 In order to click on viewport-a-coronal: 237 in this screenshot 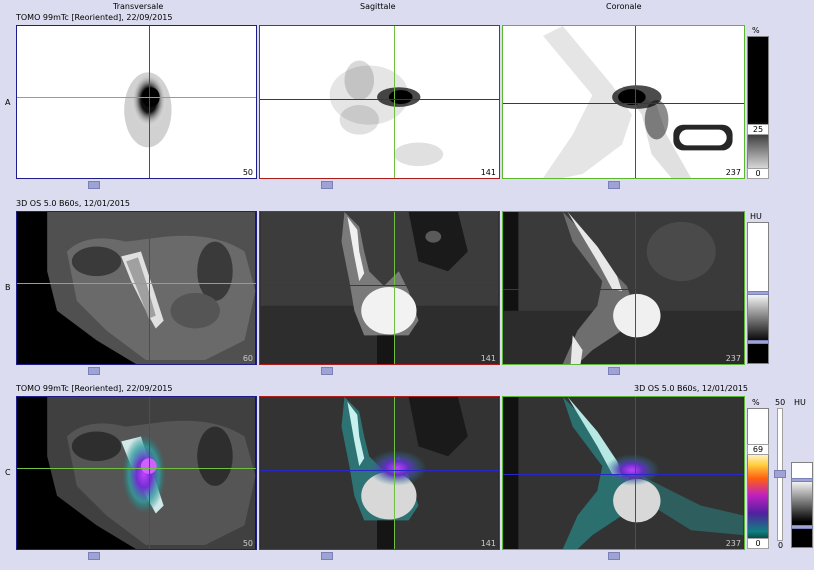, I will do `click(623, 102)`.